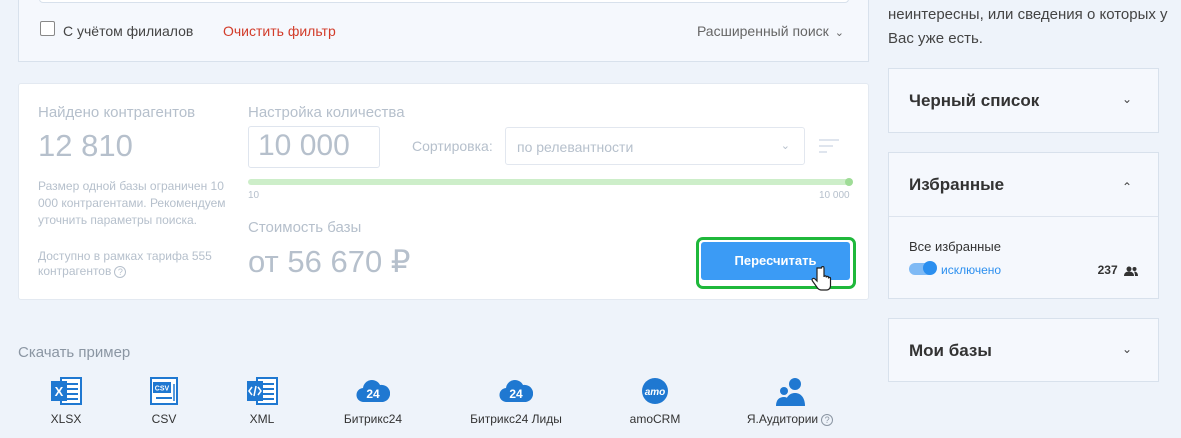 This screenshot has width=1181, height=438. I want to click on search-bar-bottom, so click(444, 1).